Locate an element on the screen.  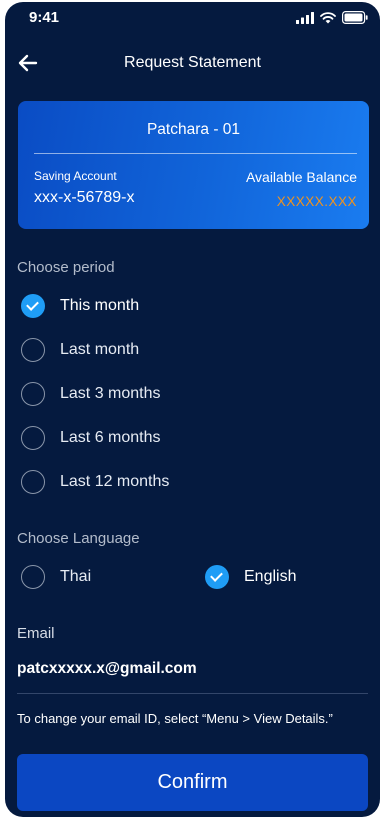
language-option-english: English is located at coordinates (250, 577).